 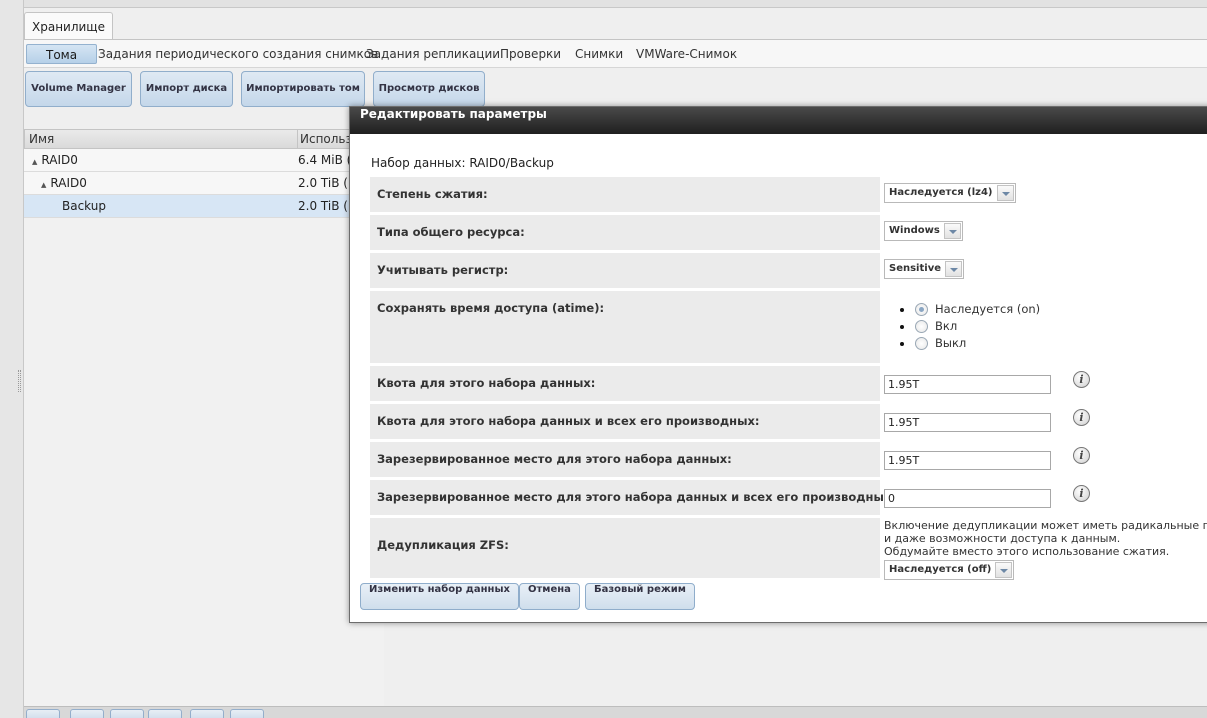 What do you see at coordinates (204, 139) in the screenshot?
I see `grid-header: Имя Использо` at bounding box center [204, 139].